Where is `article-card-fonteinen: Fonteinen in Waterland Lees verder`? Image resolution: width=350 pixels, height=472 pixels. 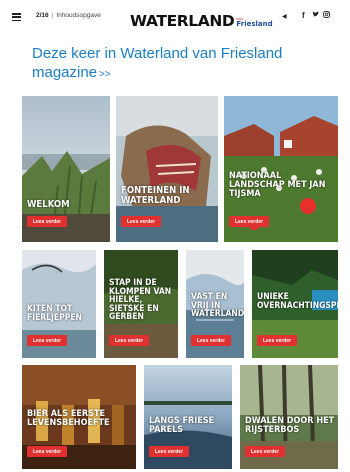
article-card-fonteinen: Fonteinen in Waterland Lees verder is located at coordinates (167, 169).